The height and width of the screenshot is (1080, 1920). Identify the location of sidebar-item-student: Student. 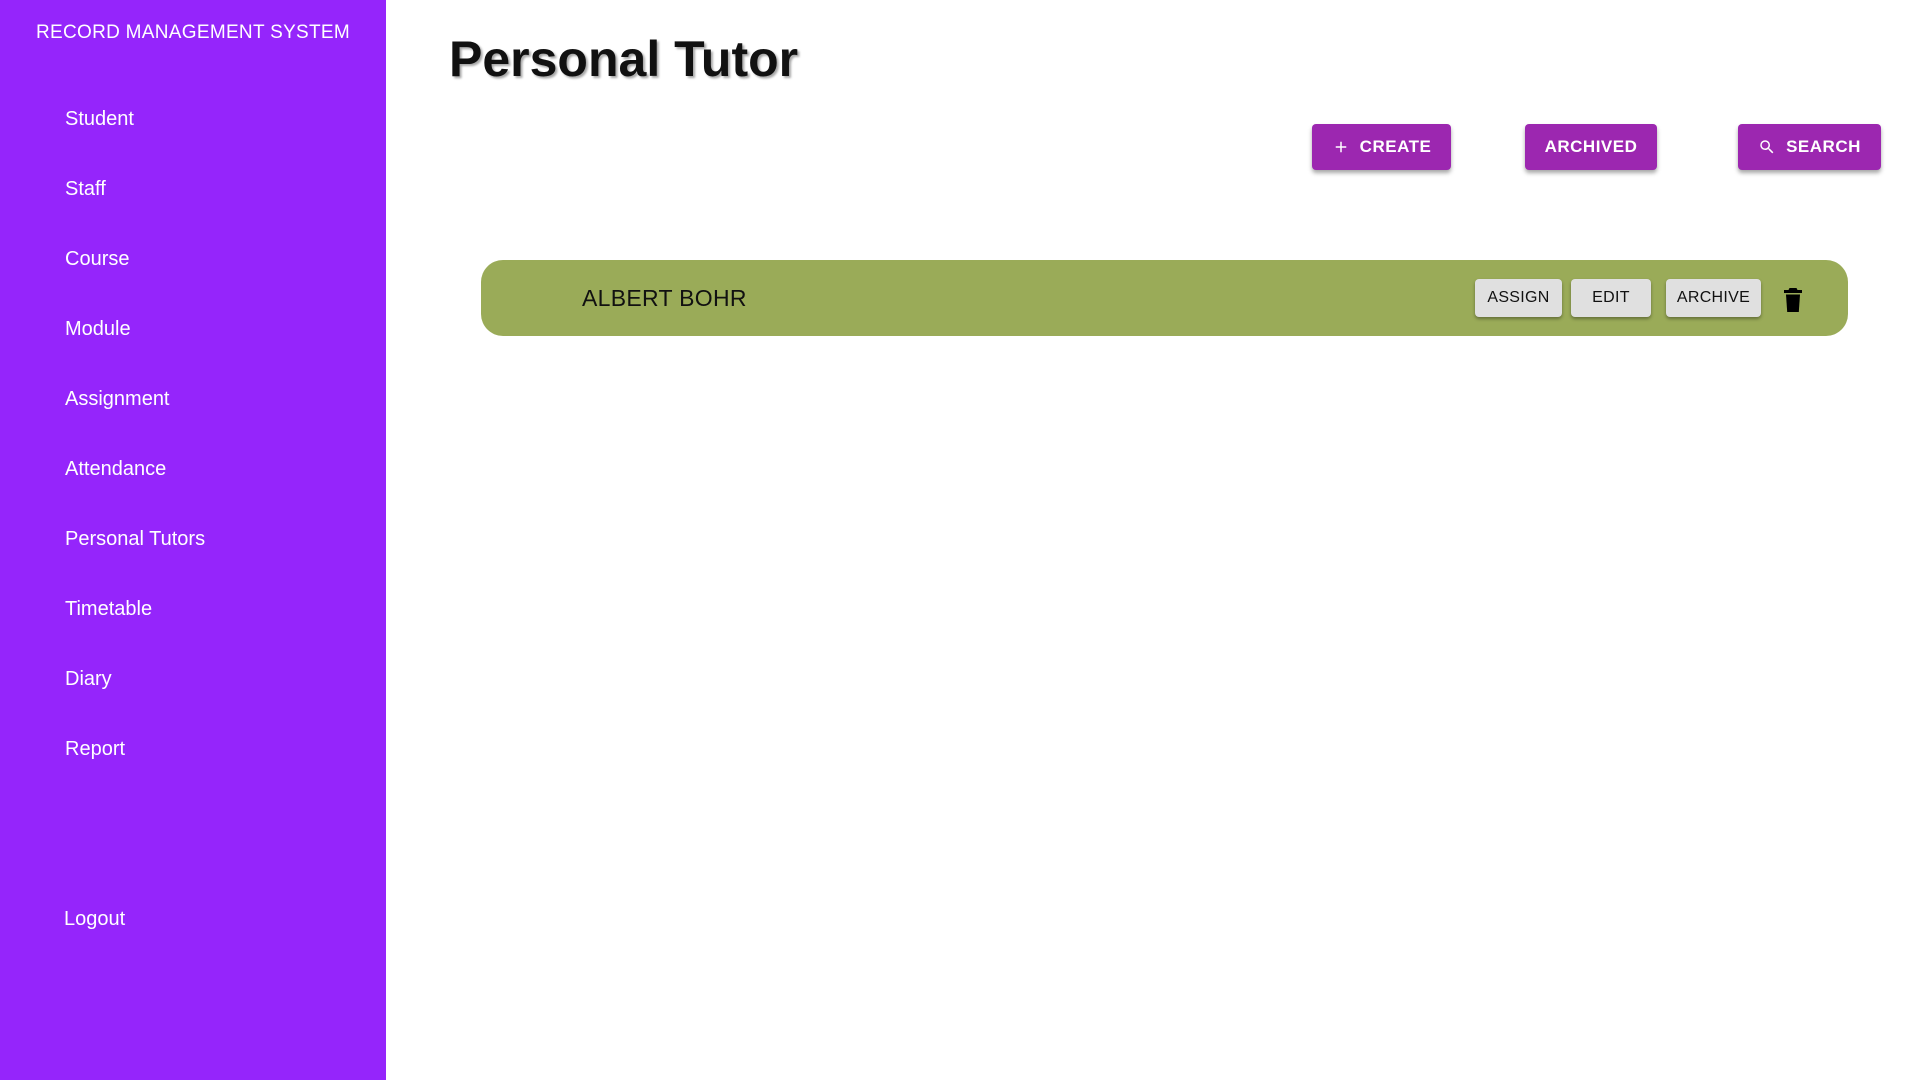
(193, 125).